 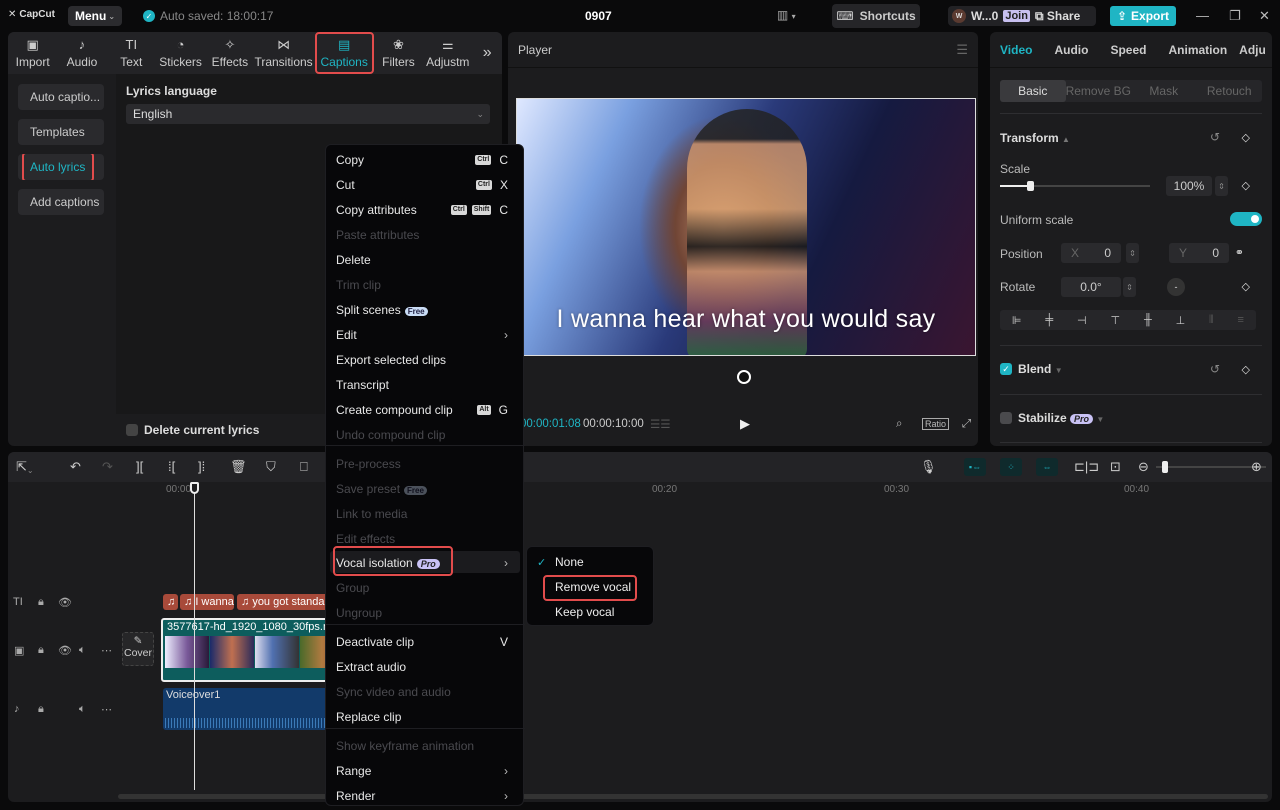 What do you see at coordinates (1099, 91) in the screenshot?
I see `subtab-remove-bg: Remove BG` at bounding box center [1099, 91].